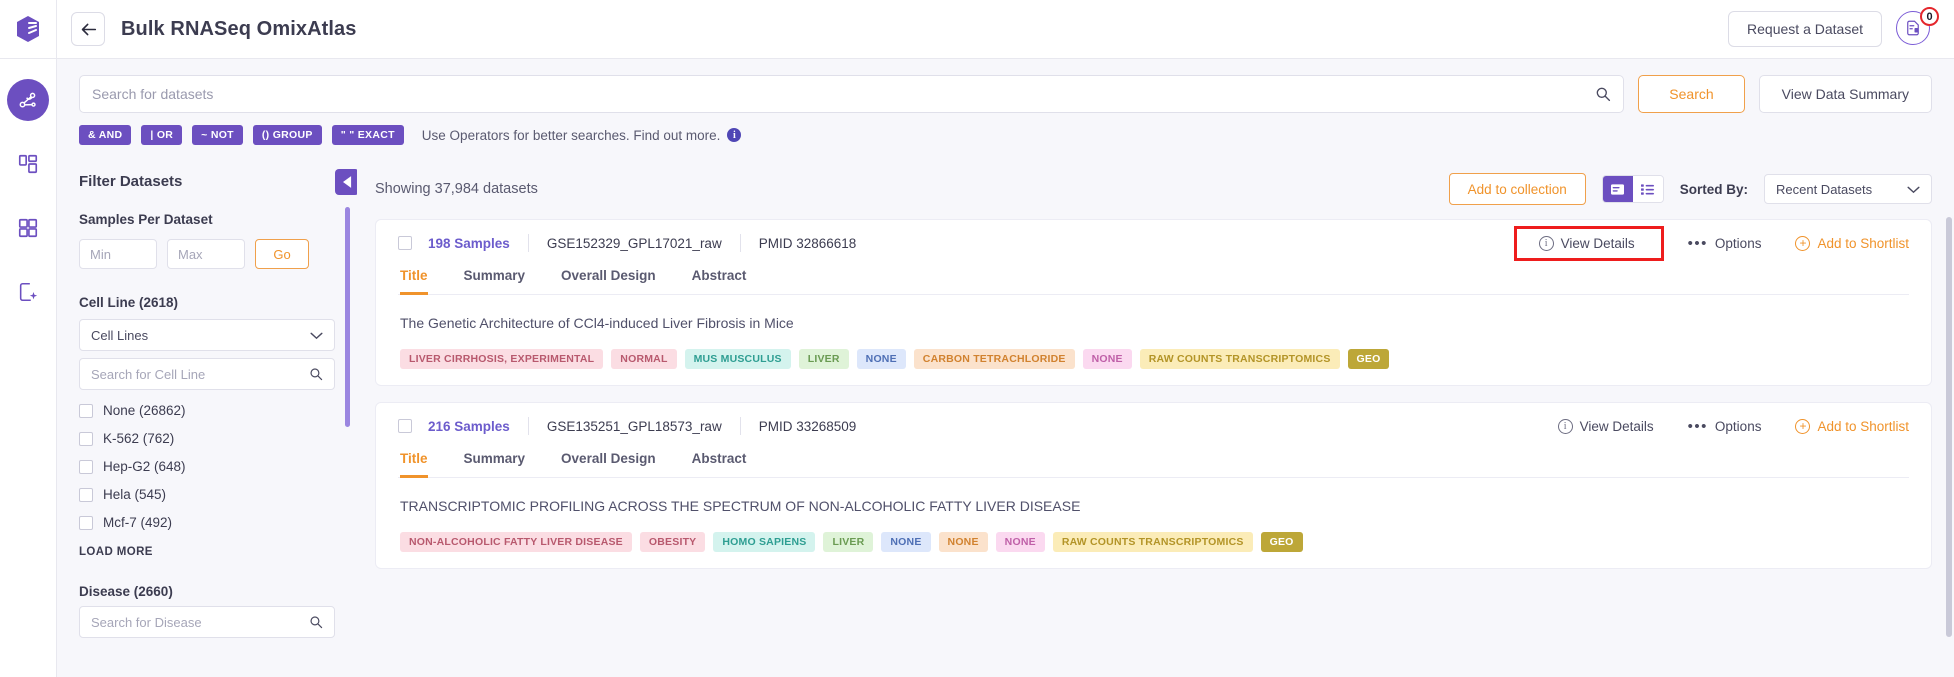  What do you see at coordinates (1647, 189) in the screenshot?
I see `list-view-button` at bounding box center [1647, 189].